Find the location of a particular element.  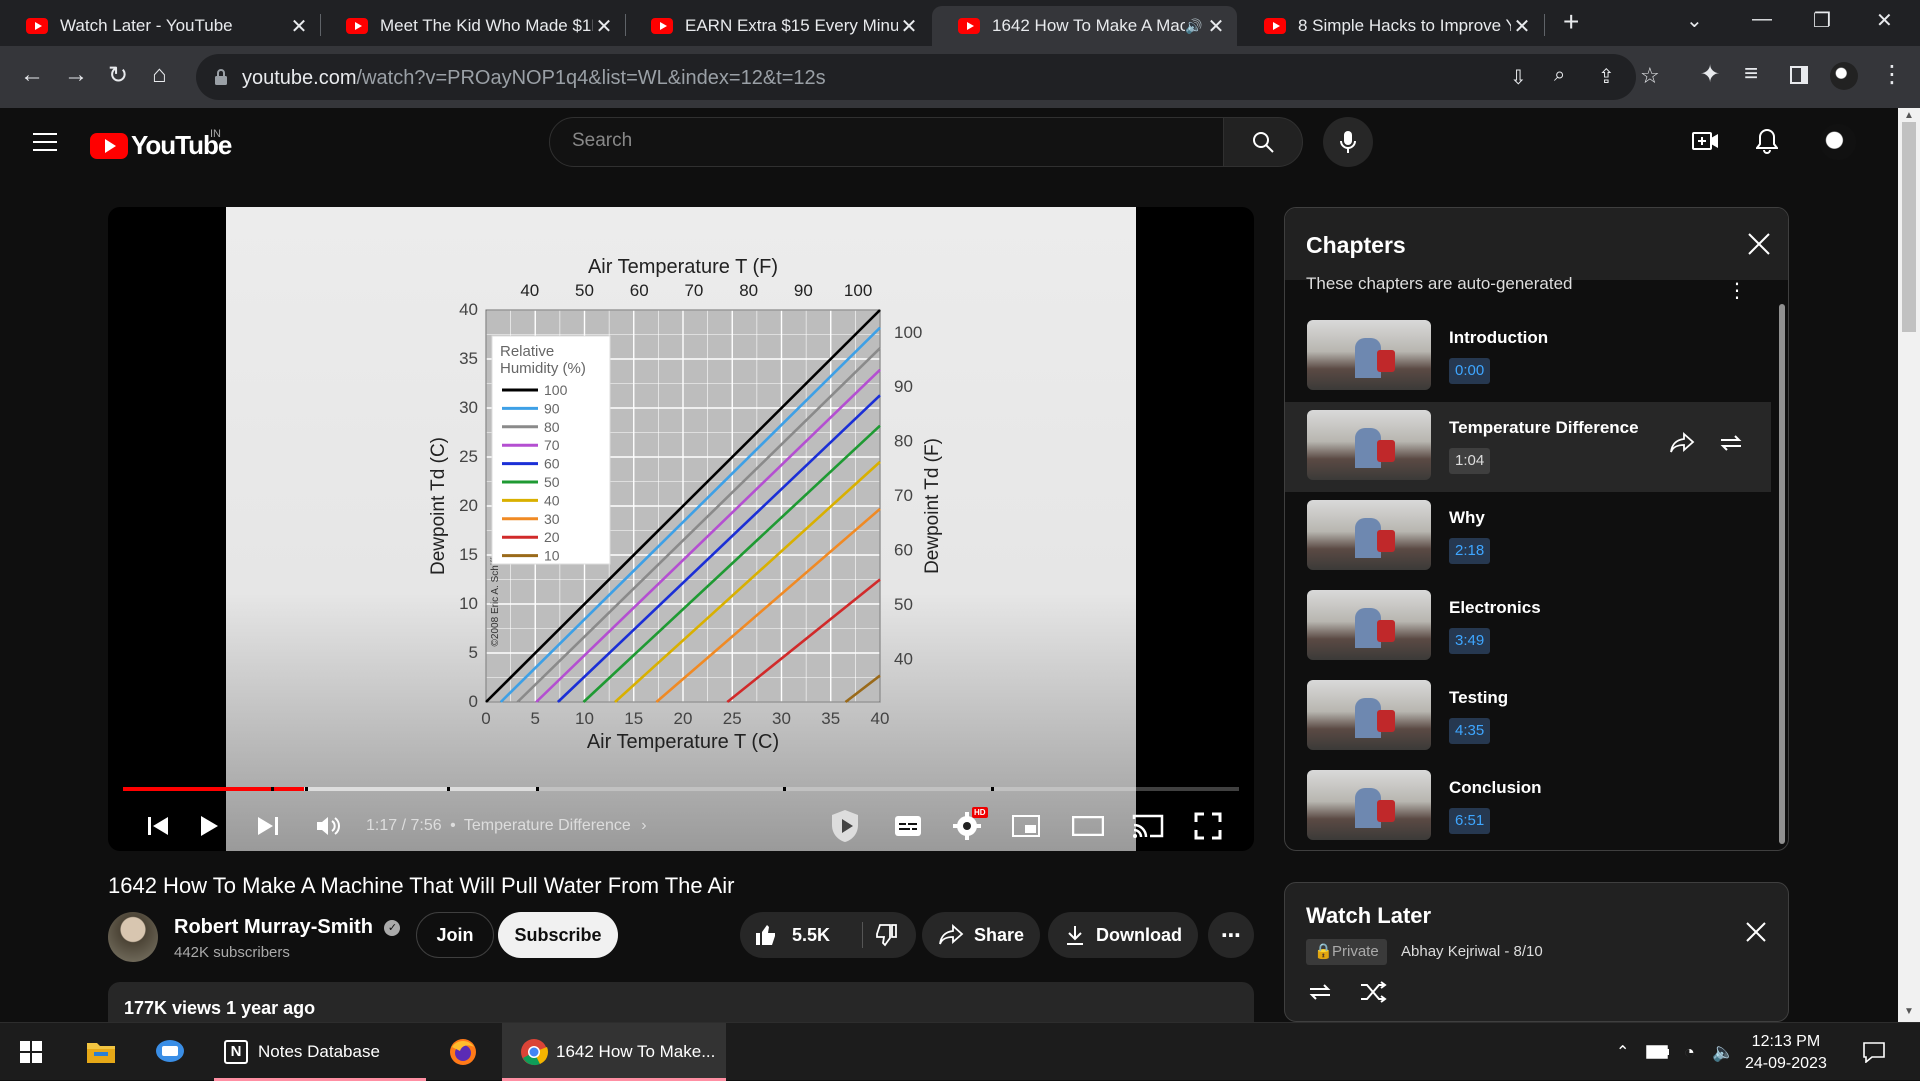

chapters-more-icon: ⋮ is located at coordinates (1737, 290).